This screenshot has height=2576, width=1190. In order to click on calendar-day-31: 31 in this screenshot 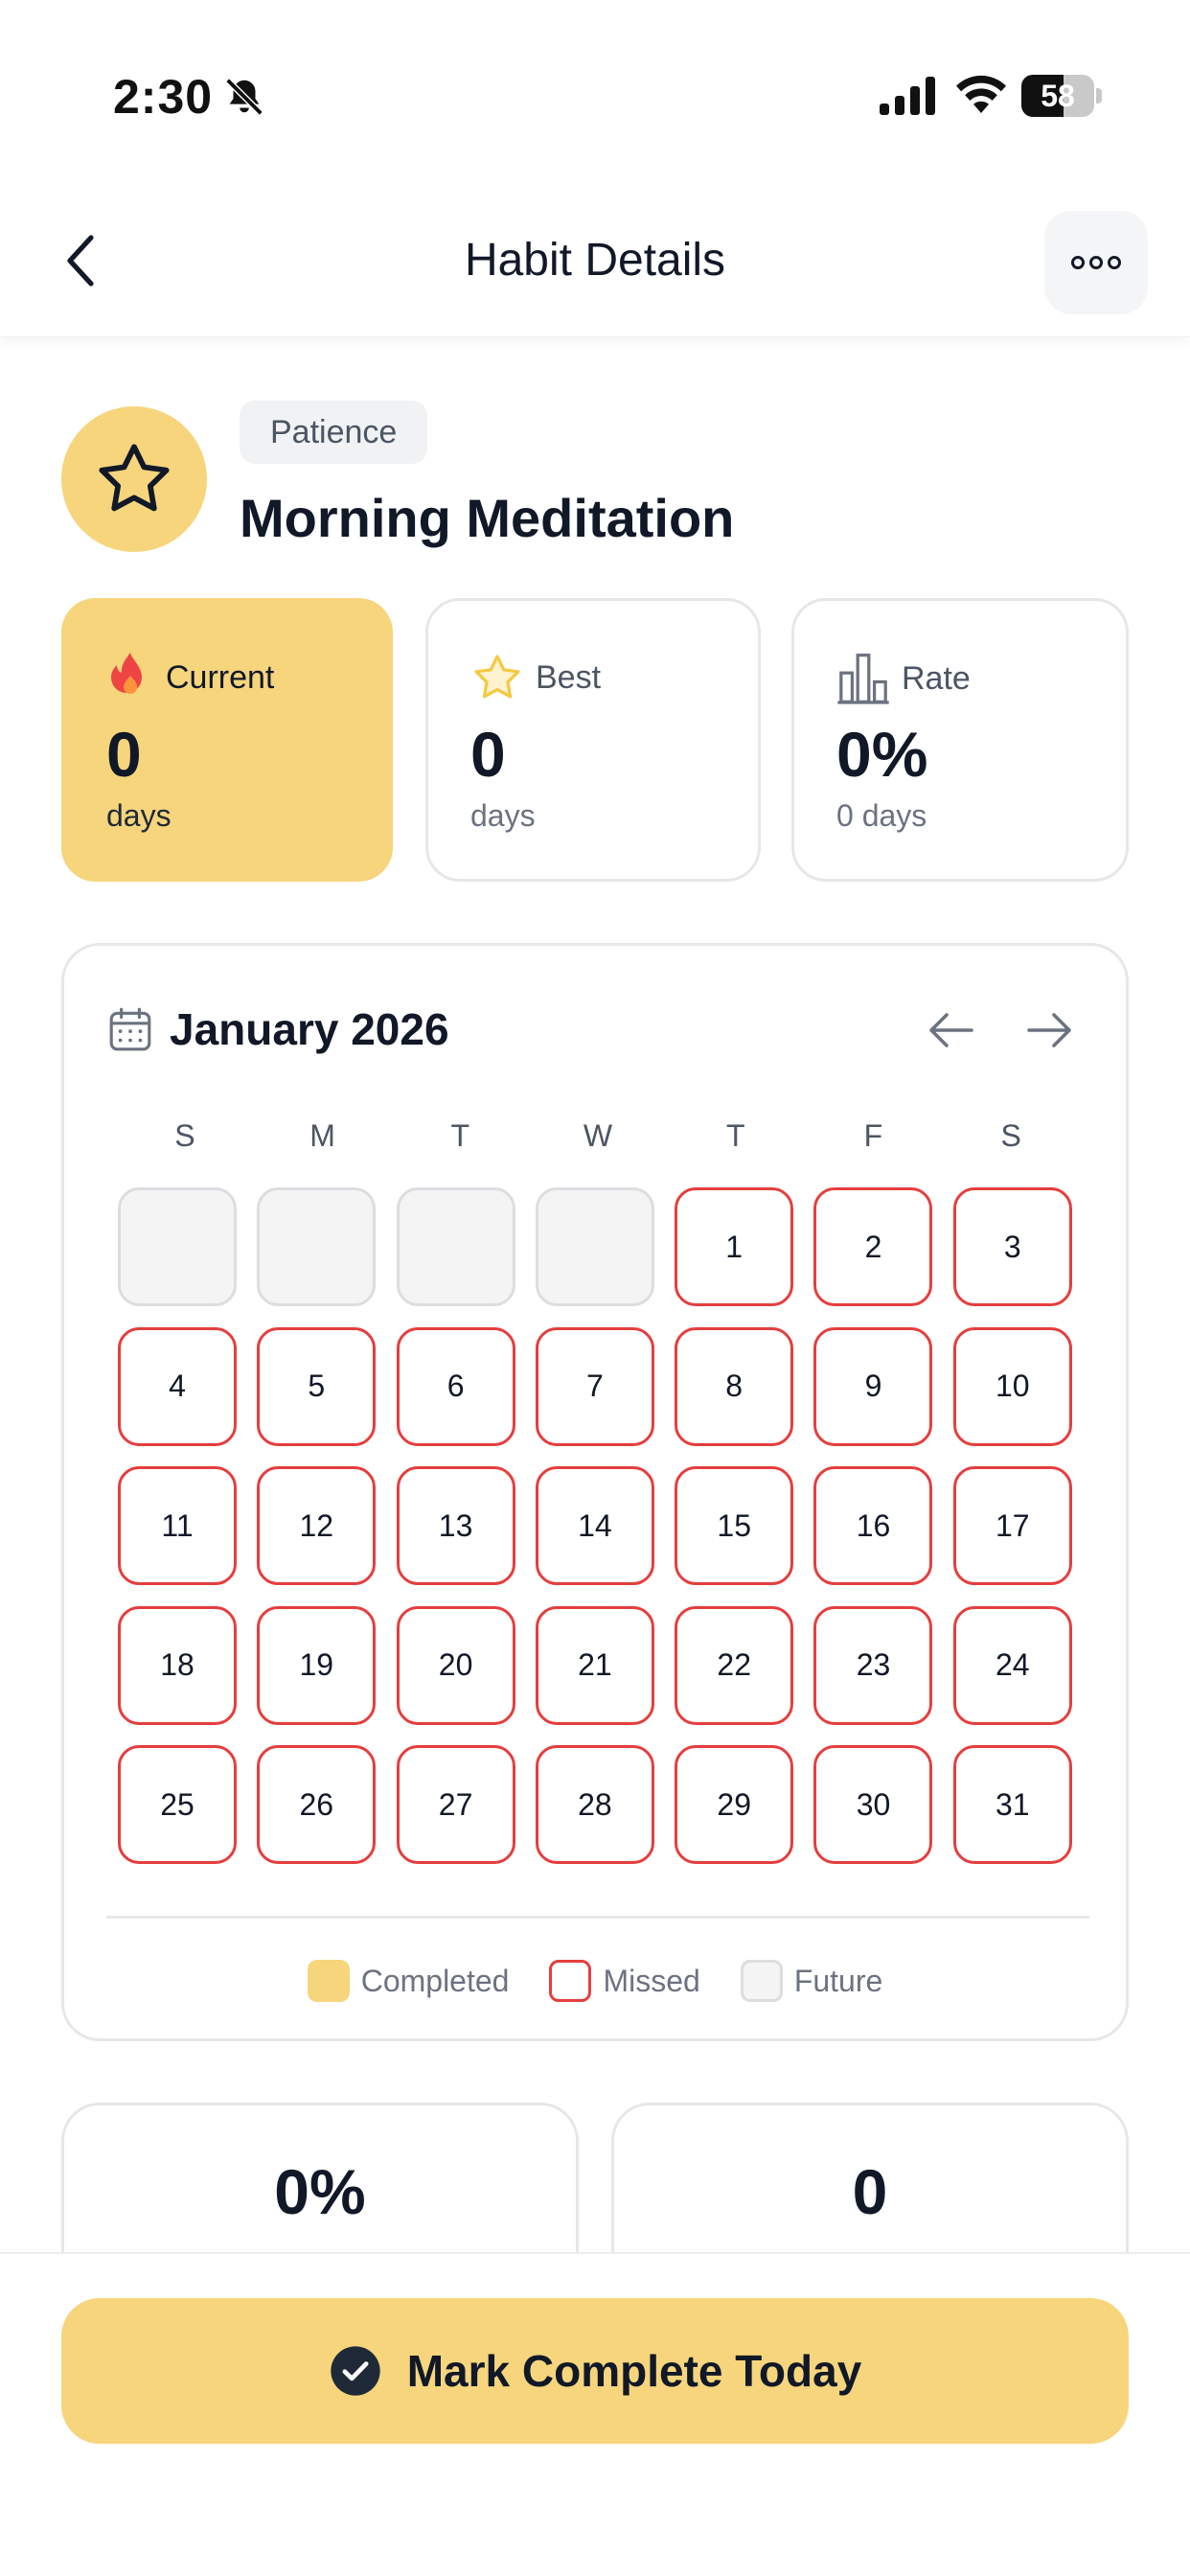, I will do `click(1012, 1805)`.